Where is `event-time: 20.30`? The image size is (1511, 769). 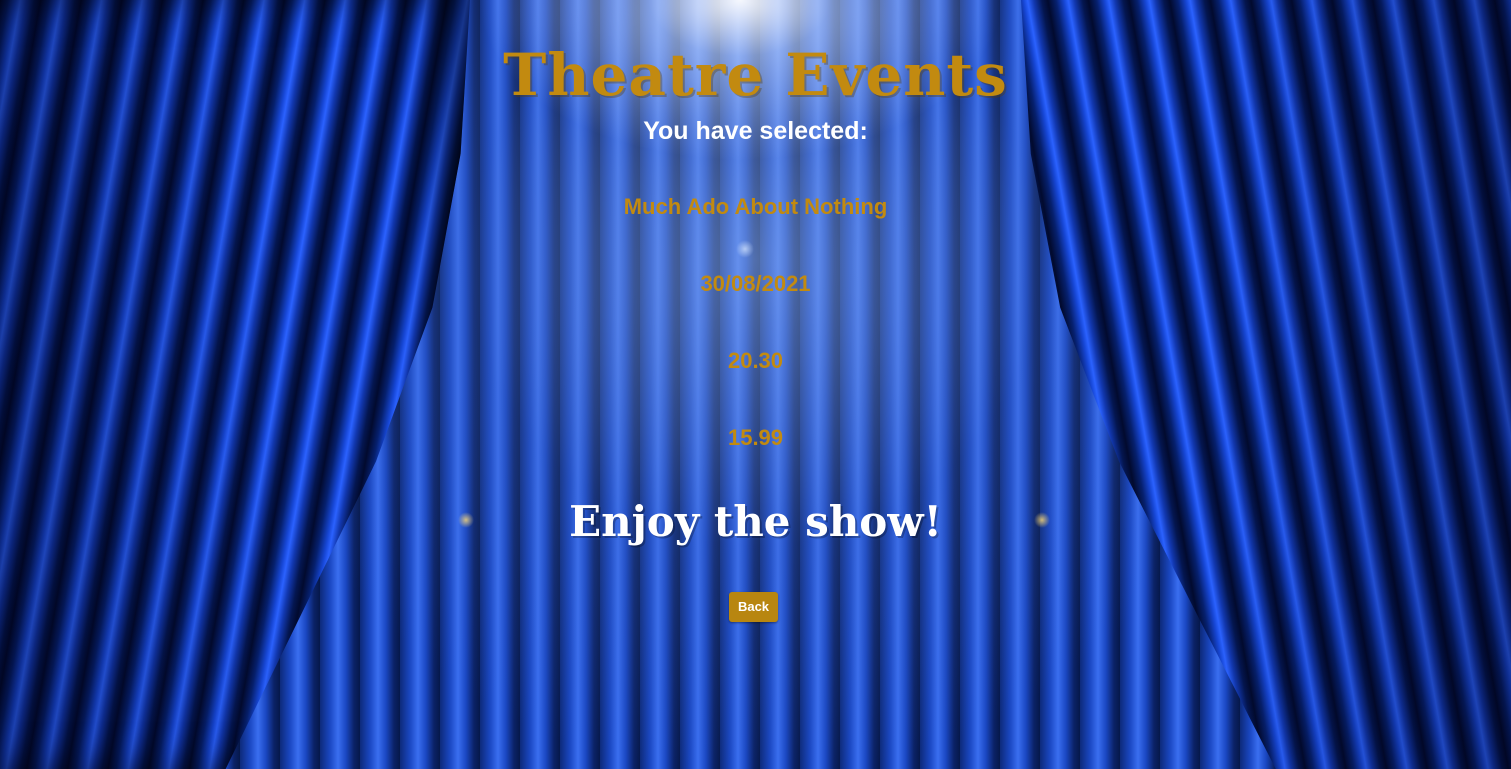 event-time: 20.30 is located at coordinates (755, 360).